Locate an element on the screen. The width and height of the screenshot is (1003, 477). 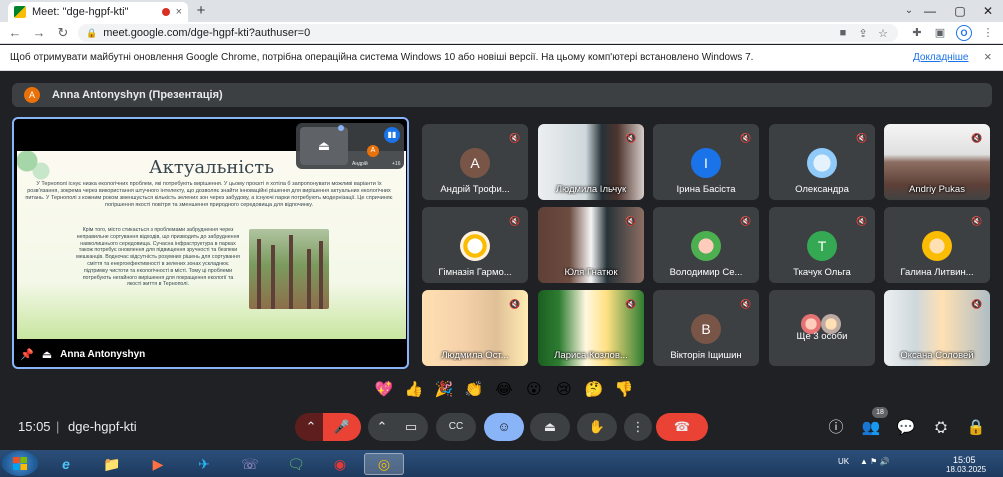
forward-icon: → is located at coordinates (39, 33).